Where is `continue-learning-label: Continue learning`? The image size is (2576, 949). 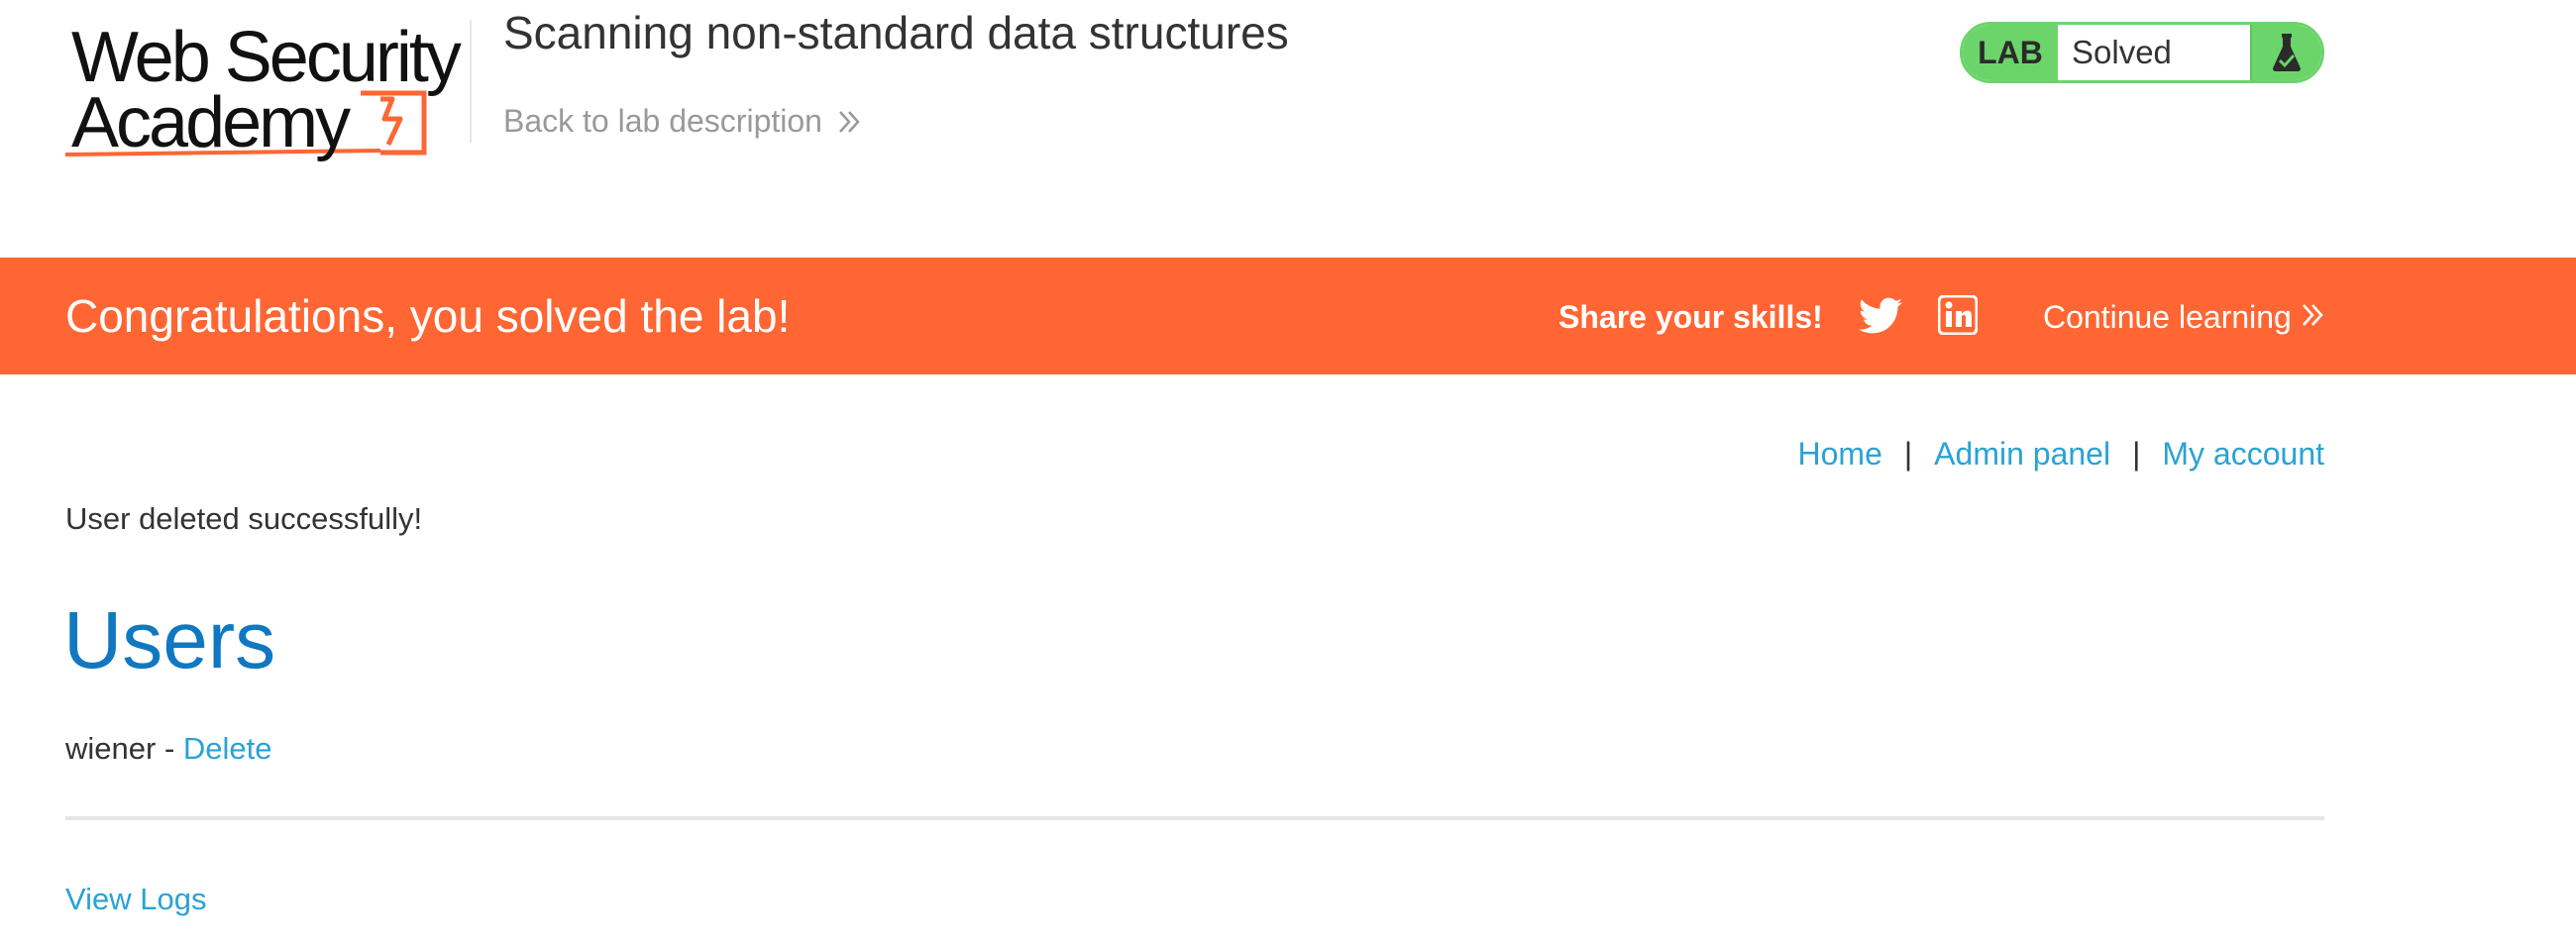
continue-learning-label: Continue learning is located at coordinates (2167, 317).